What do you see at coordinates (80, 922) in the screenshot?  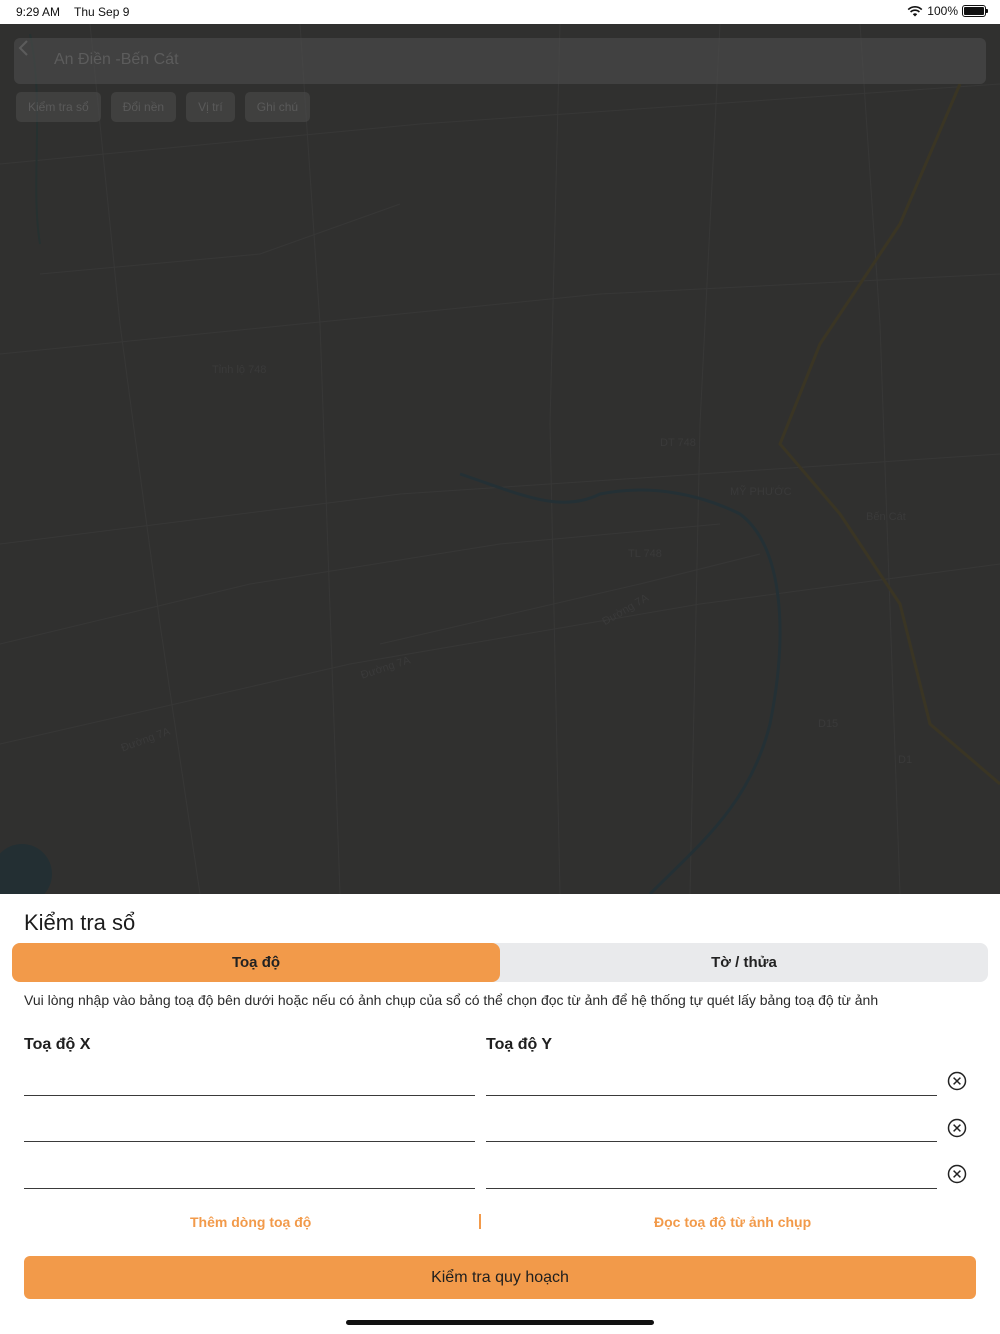 I see `sheet-title: Kiểm tra sổ` at bounding box center [80, 922].